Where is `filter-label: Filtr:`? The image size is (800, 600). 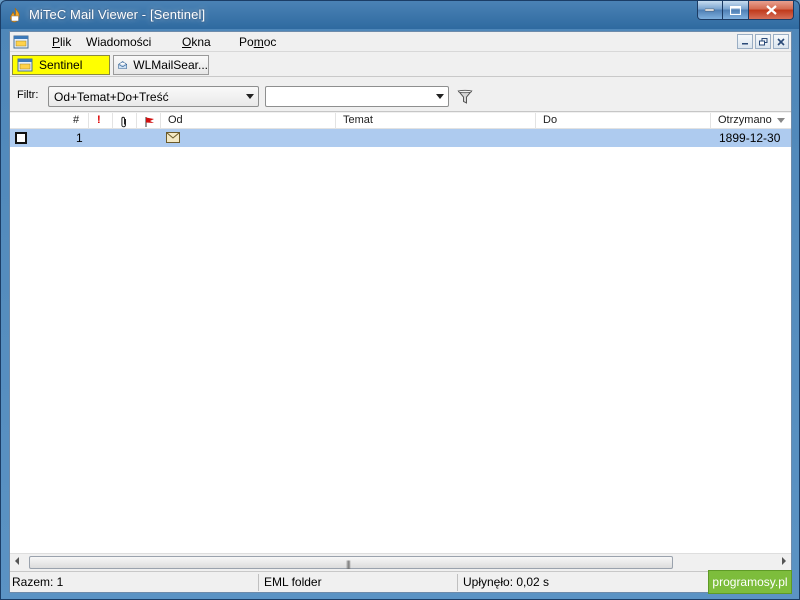 filter-label: Filtr: is located at coordinates (28, 95).